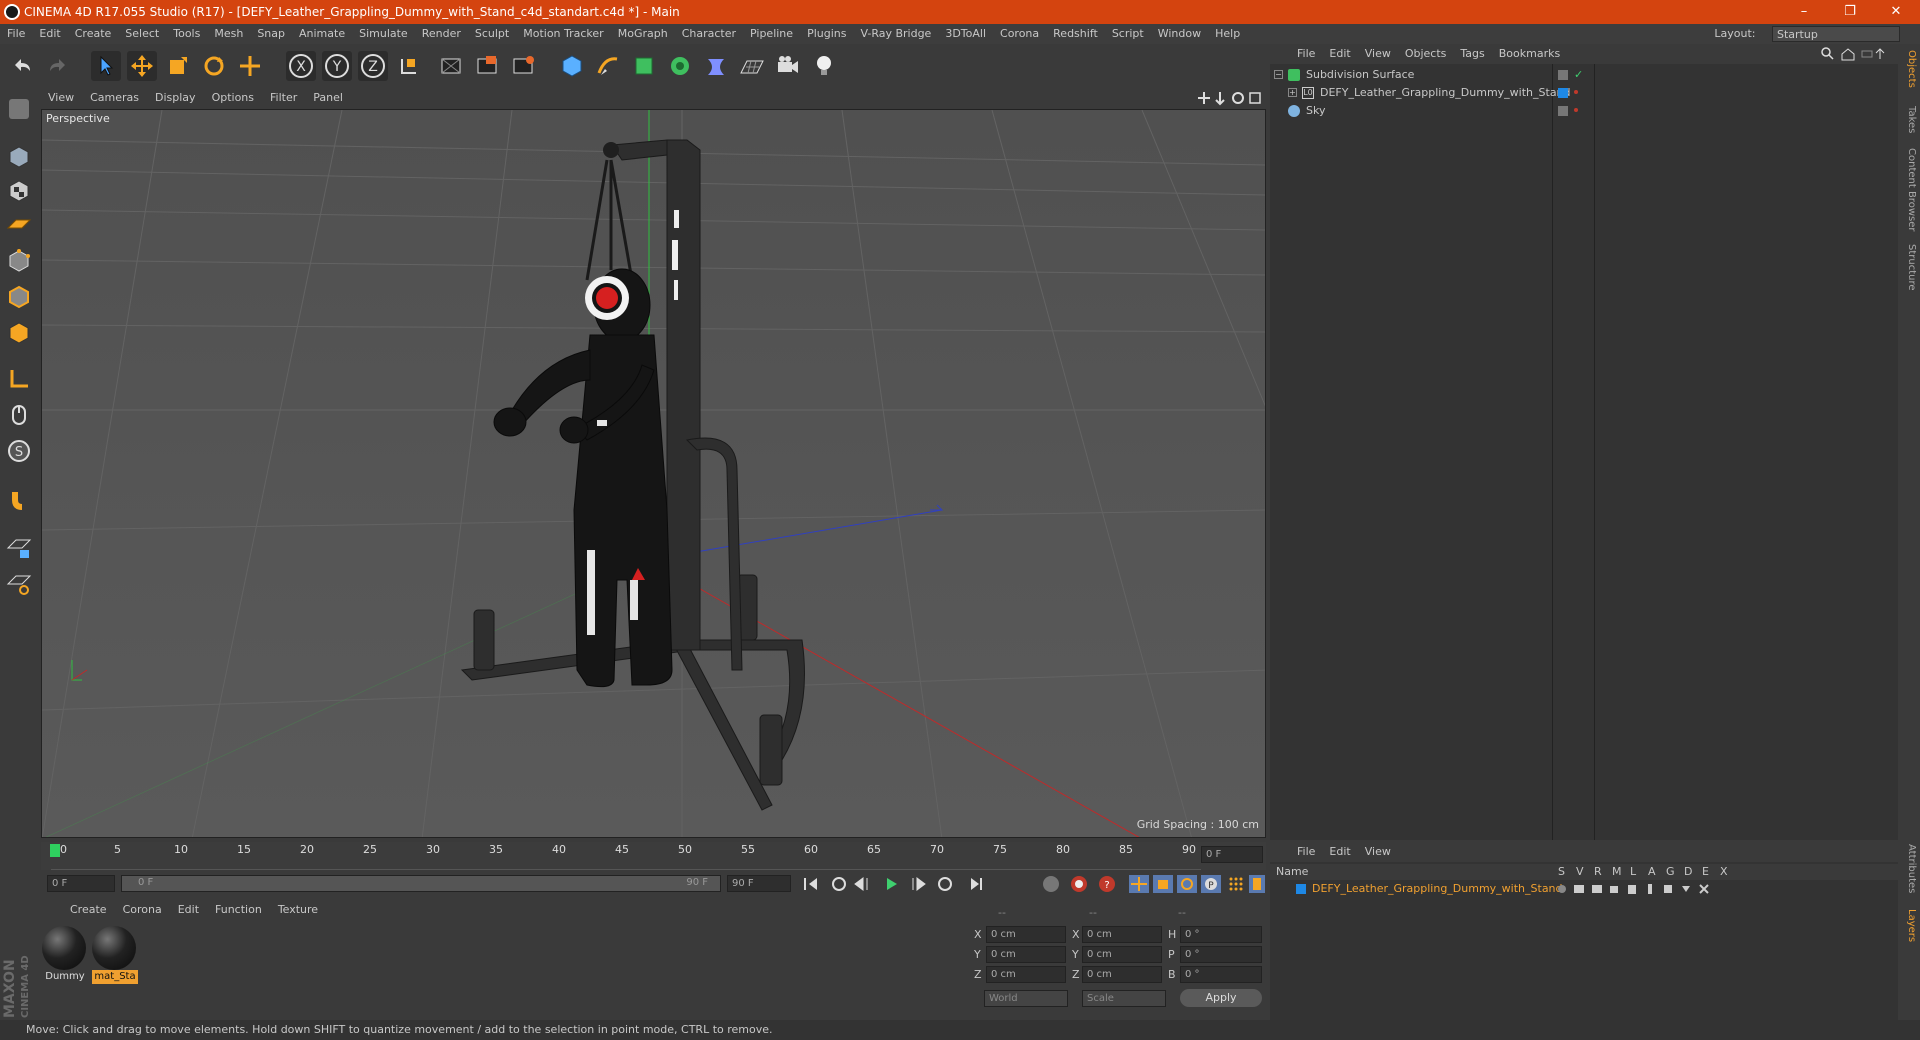  Describe the element at coordinates (1598, 872) in the screenshot. I see `col-r: R` at that location.